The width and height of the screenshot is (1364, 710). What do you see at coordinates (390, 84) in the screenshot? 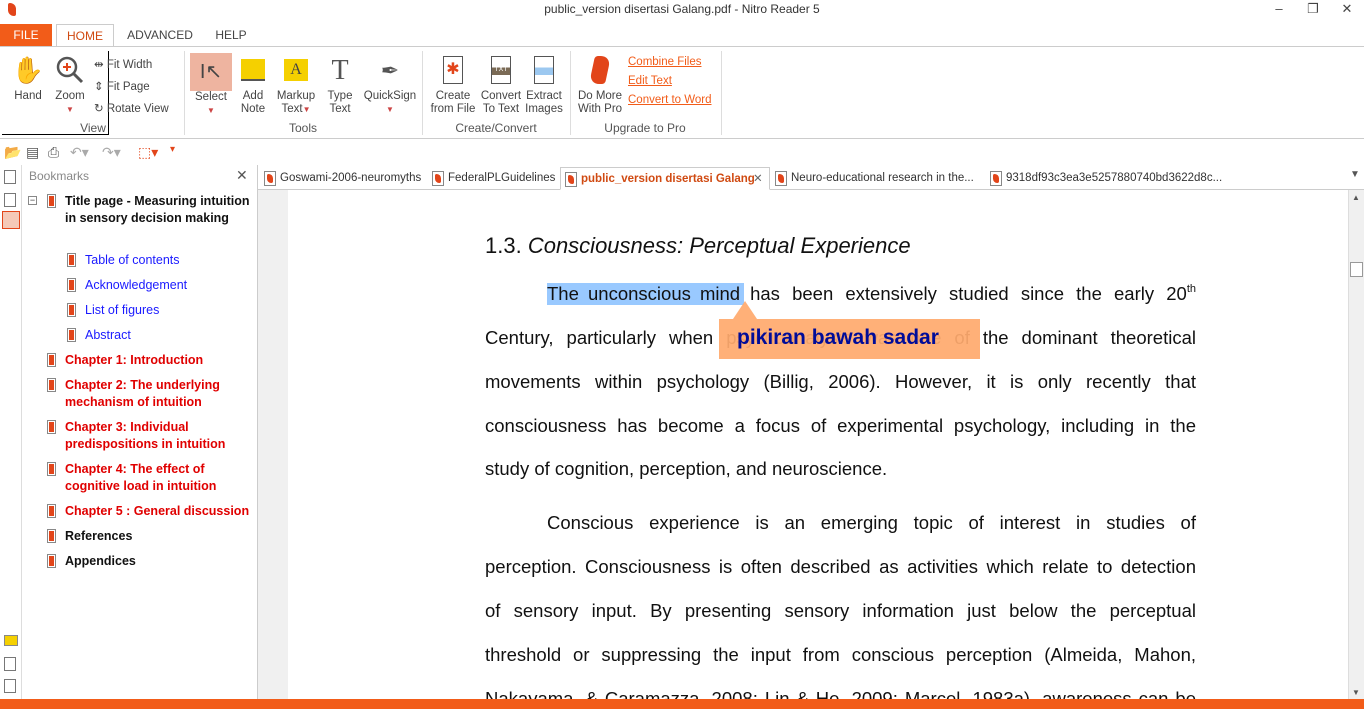
I see `quicksign-button: ✒ QuickSign ▼` at bounding box center [390, 84].